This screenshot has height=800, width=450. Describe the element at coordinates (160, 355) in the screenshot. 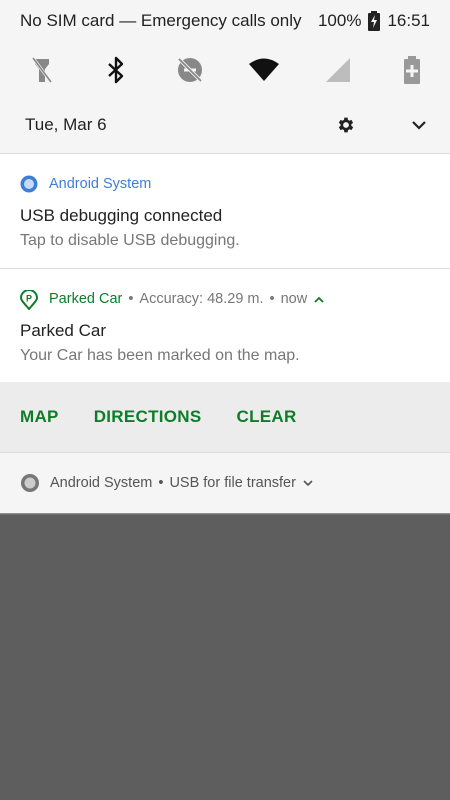

I see `notification-body: Your Car has been marked on the map.` at that location.